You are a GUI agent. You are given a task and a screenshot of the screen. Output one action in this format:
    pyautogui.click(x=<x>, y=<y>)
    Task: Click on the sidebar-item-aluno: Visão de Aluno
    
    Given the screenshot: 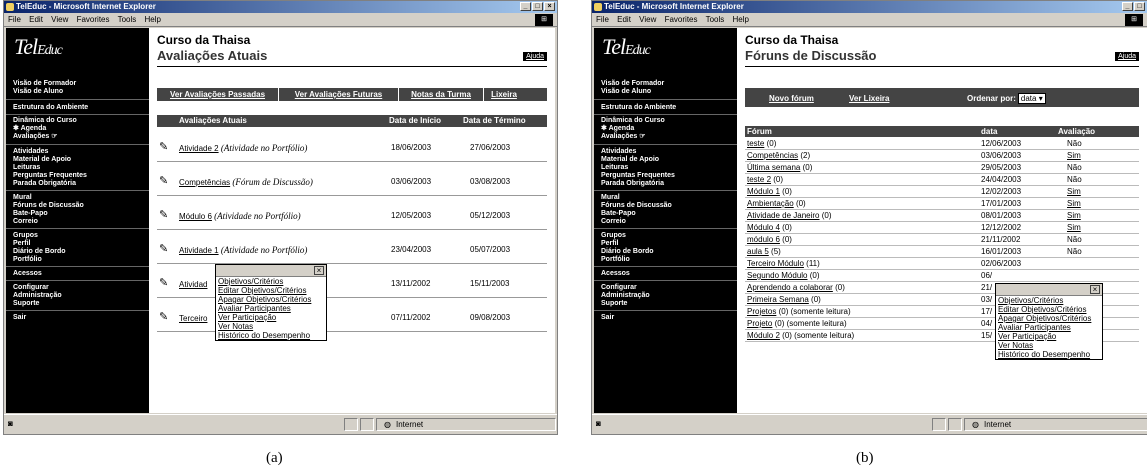 What is the action you would take?
    pyautogui.click(x=79, y=92)
    